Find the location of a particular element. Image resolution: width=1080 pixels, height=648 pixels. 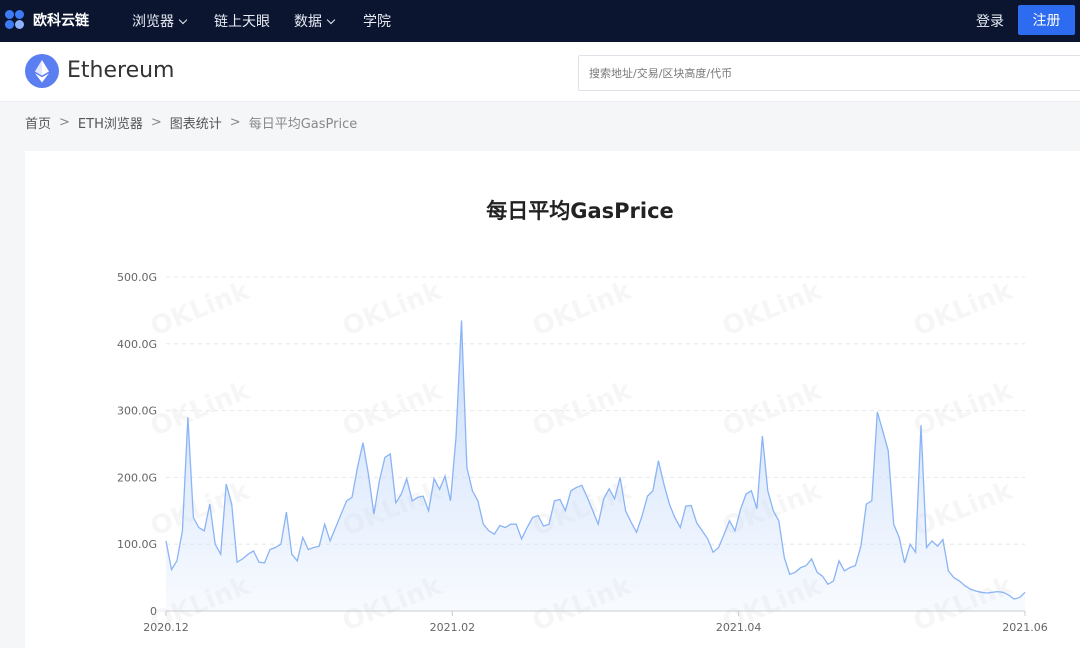

x-tick-label: 2021.02 is located at coordinates (453, 627).